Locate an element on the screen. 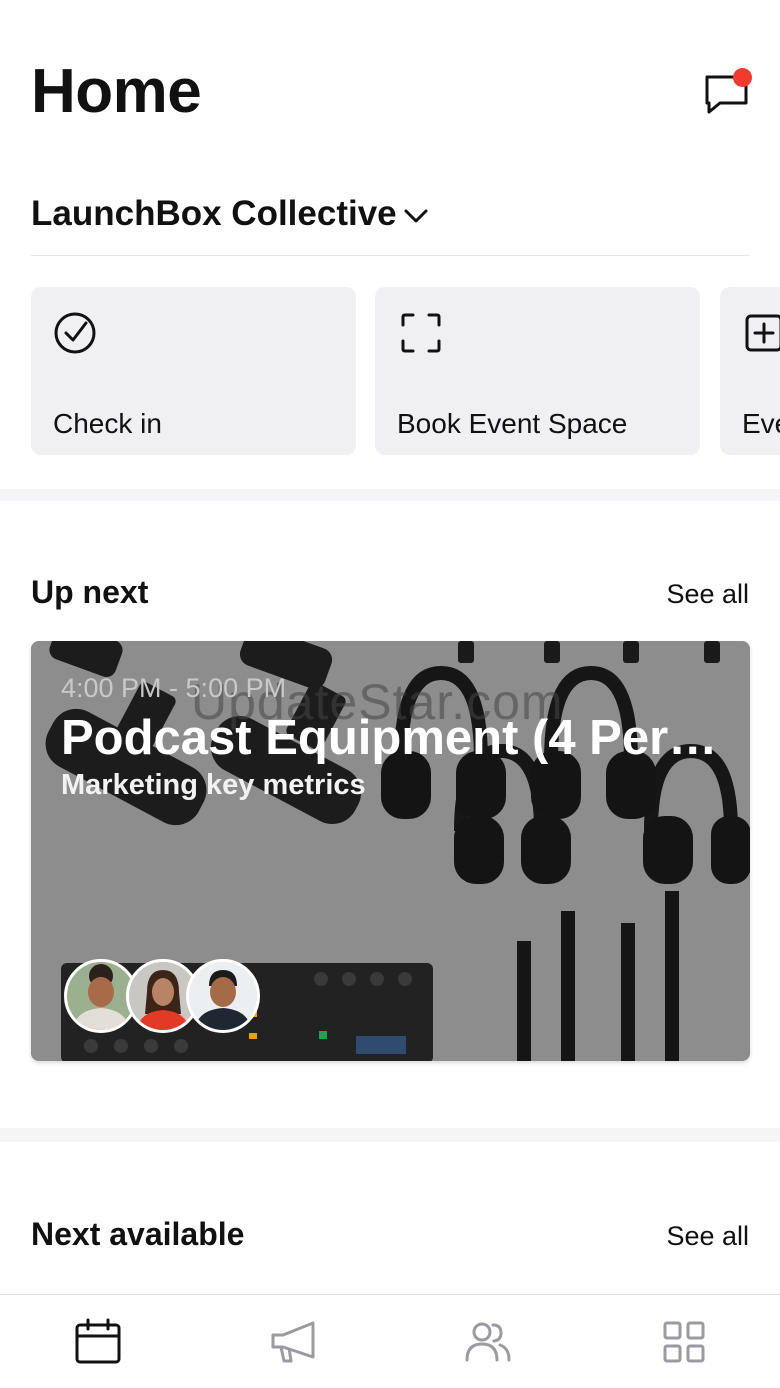 This screenshot has height=1388, width=780. organization-switcher: LaunchBox Collective is located at coordinates (230, 214).